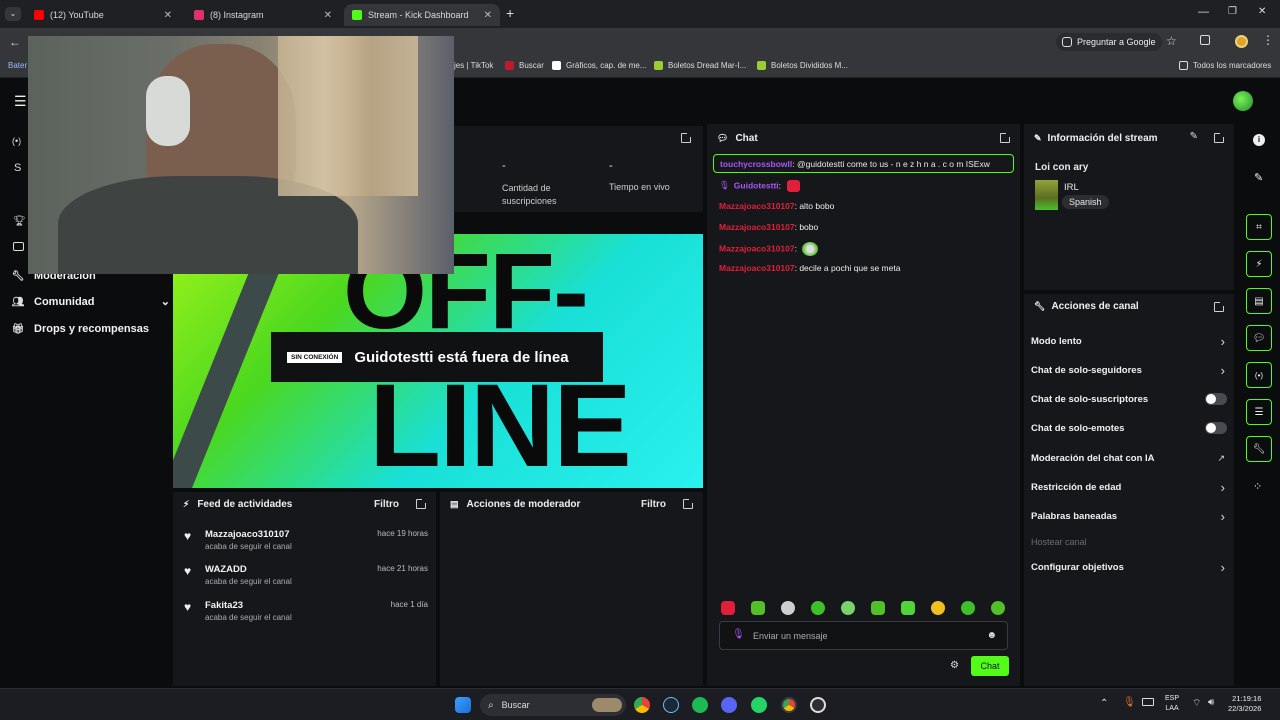 The height and width of the screenshot is (720, 1280). I want to click on emoji-icon: ☻, so click(991, 635).